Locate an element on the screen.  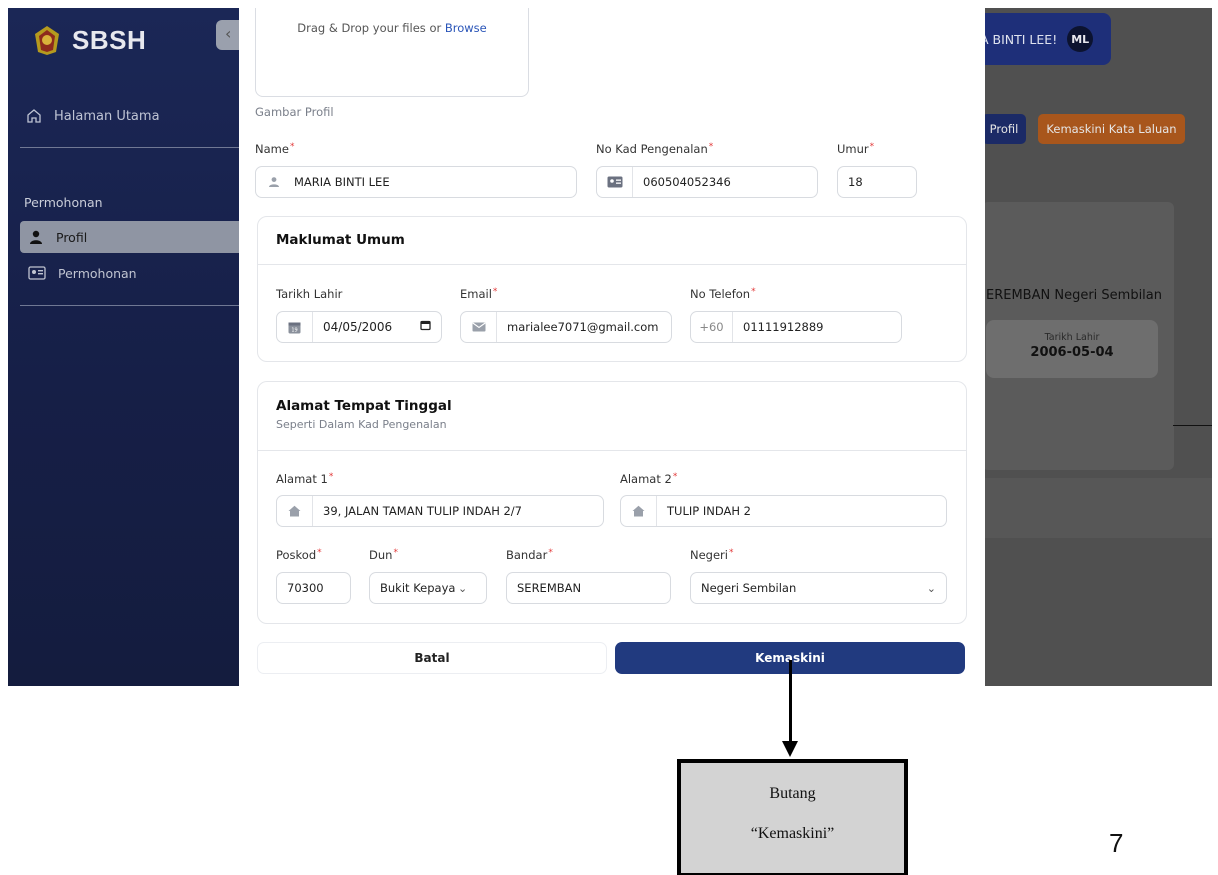
city-field: SEREMBAN is located at coordinates (588, 588).